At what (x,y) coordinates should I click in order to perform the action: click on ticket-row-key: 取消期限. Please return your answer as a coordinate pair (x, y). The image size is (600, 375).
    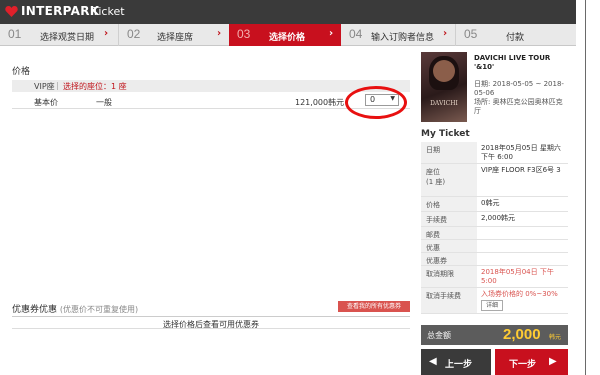
    Looking at the image, I should click on (449, 276).